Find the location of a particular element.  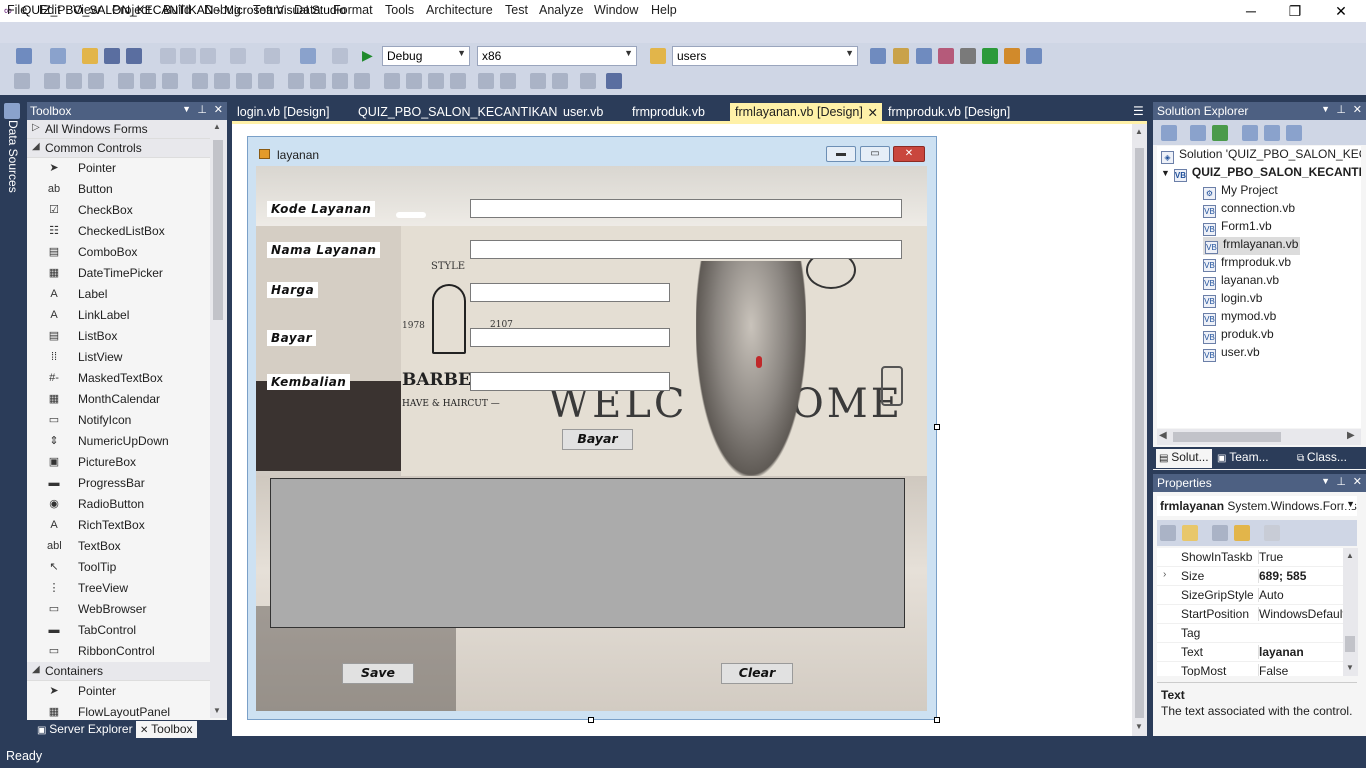

tab-frmproduk-design: frmproduk.vb [Design] is located at coordinates (949, 112).